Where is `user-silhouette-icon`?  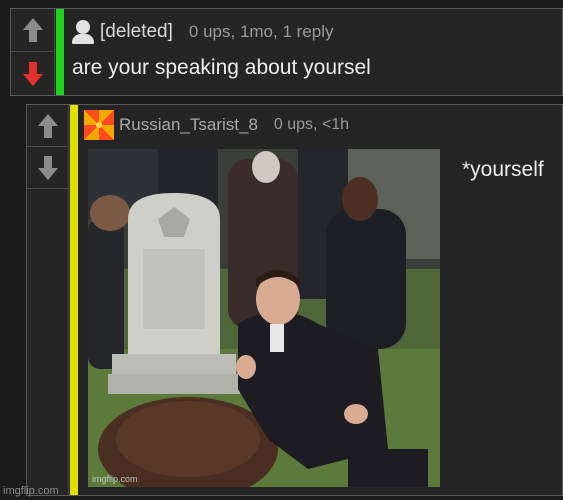 user-silhouette-icon is located at coordinates (83, 32).